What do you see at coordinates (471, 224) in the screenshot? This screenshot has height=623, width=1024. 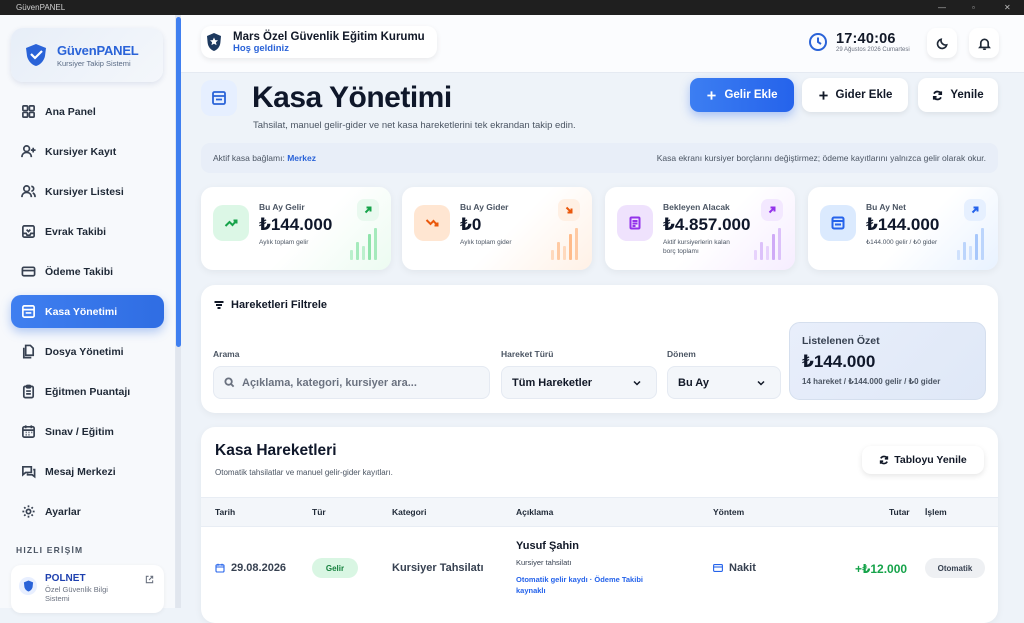 I see `stat-value: ₺0` at bounding box center [471, 224].